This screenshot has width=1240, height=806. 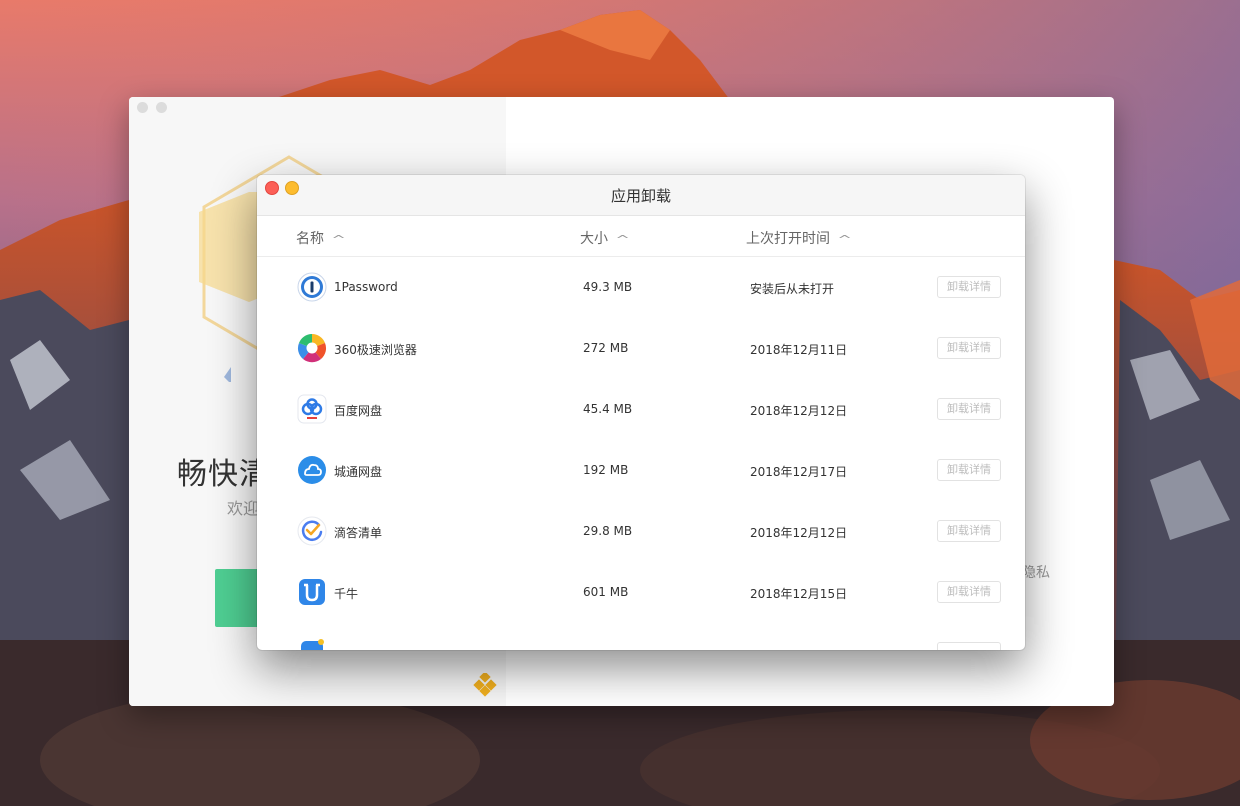 What do you see at coordinates (358, 472) in the screenshot?
I see `app-name: 城通网盘` at bounding box center [358, 472].